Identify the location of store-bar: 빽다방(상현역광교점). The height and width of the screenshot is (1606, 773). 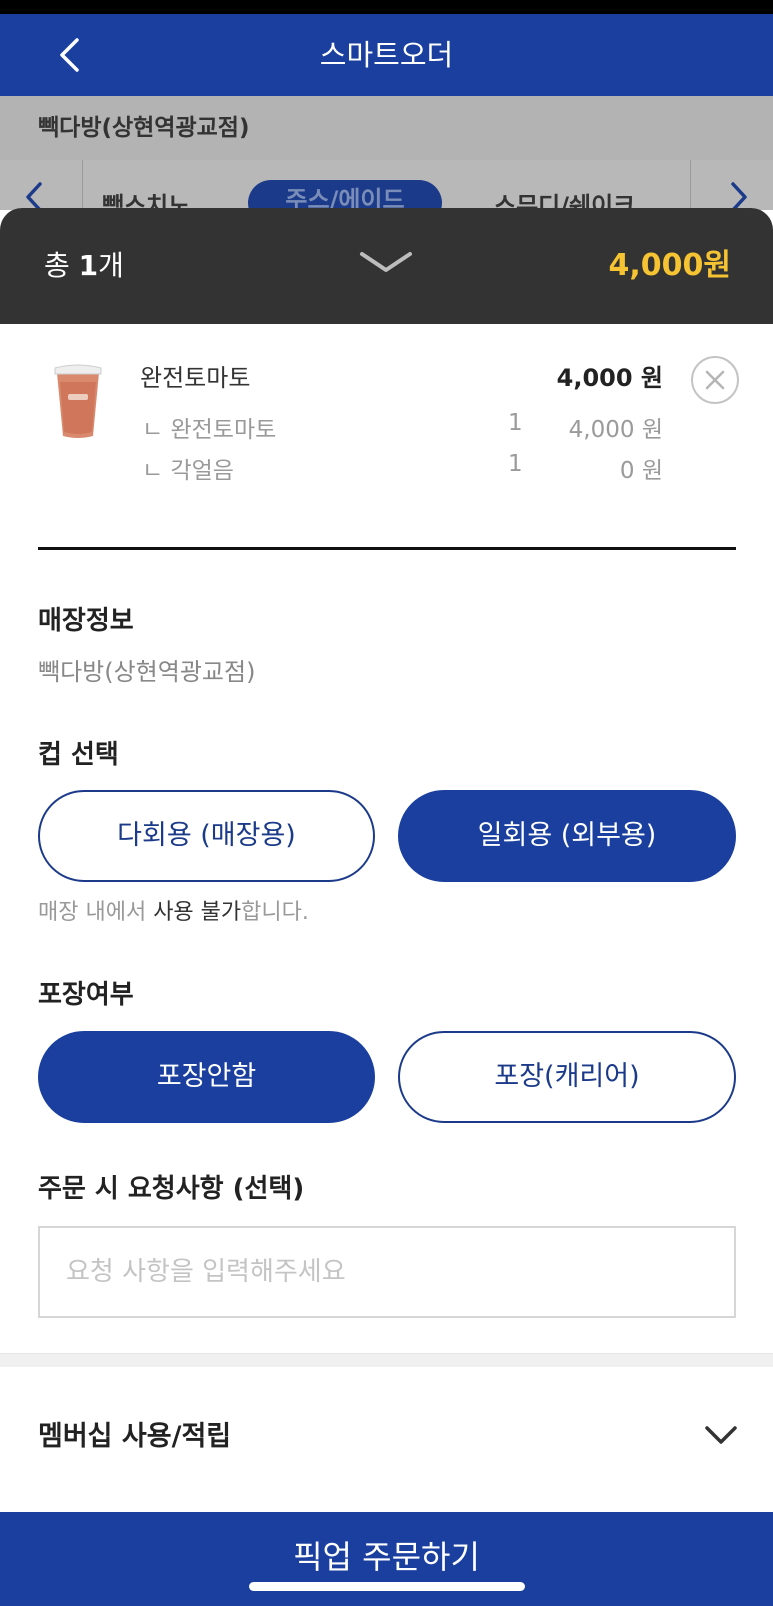
(386, 128).